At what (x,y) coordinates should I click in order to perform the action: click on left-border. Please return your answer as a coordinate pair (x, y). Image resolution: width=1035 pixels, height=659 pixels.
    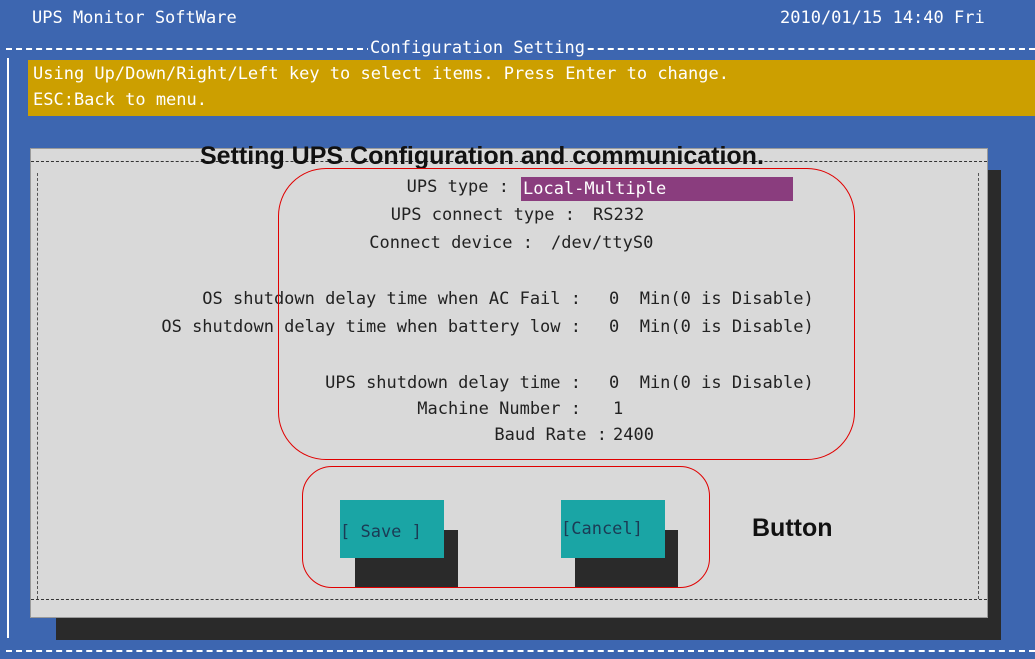
    Looking at the image, I should click on (8, 348).